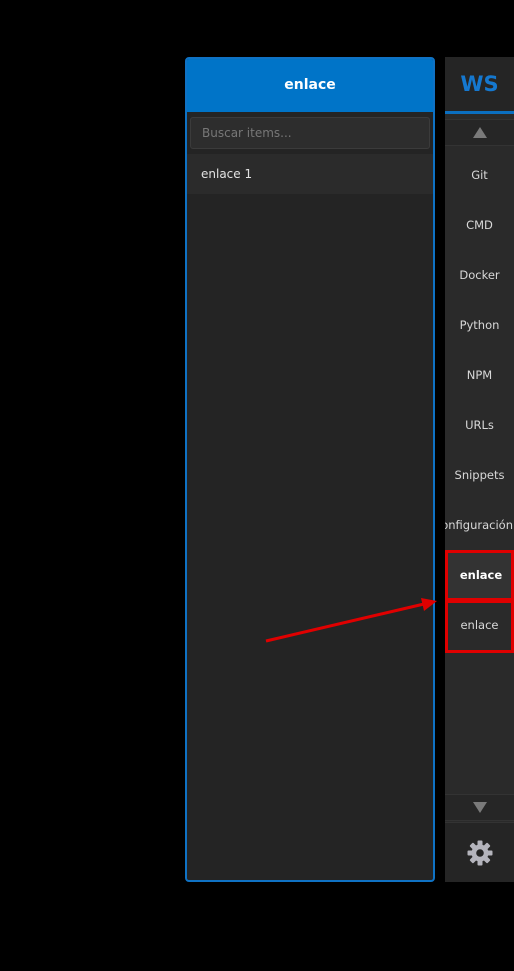 This screenshot has width=514, height=971. Describe the element at coordinates (479, 475) in the screenshot. I see `sidebar-item-snippets: Snippets` at that location.